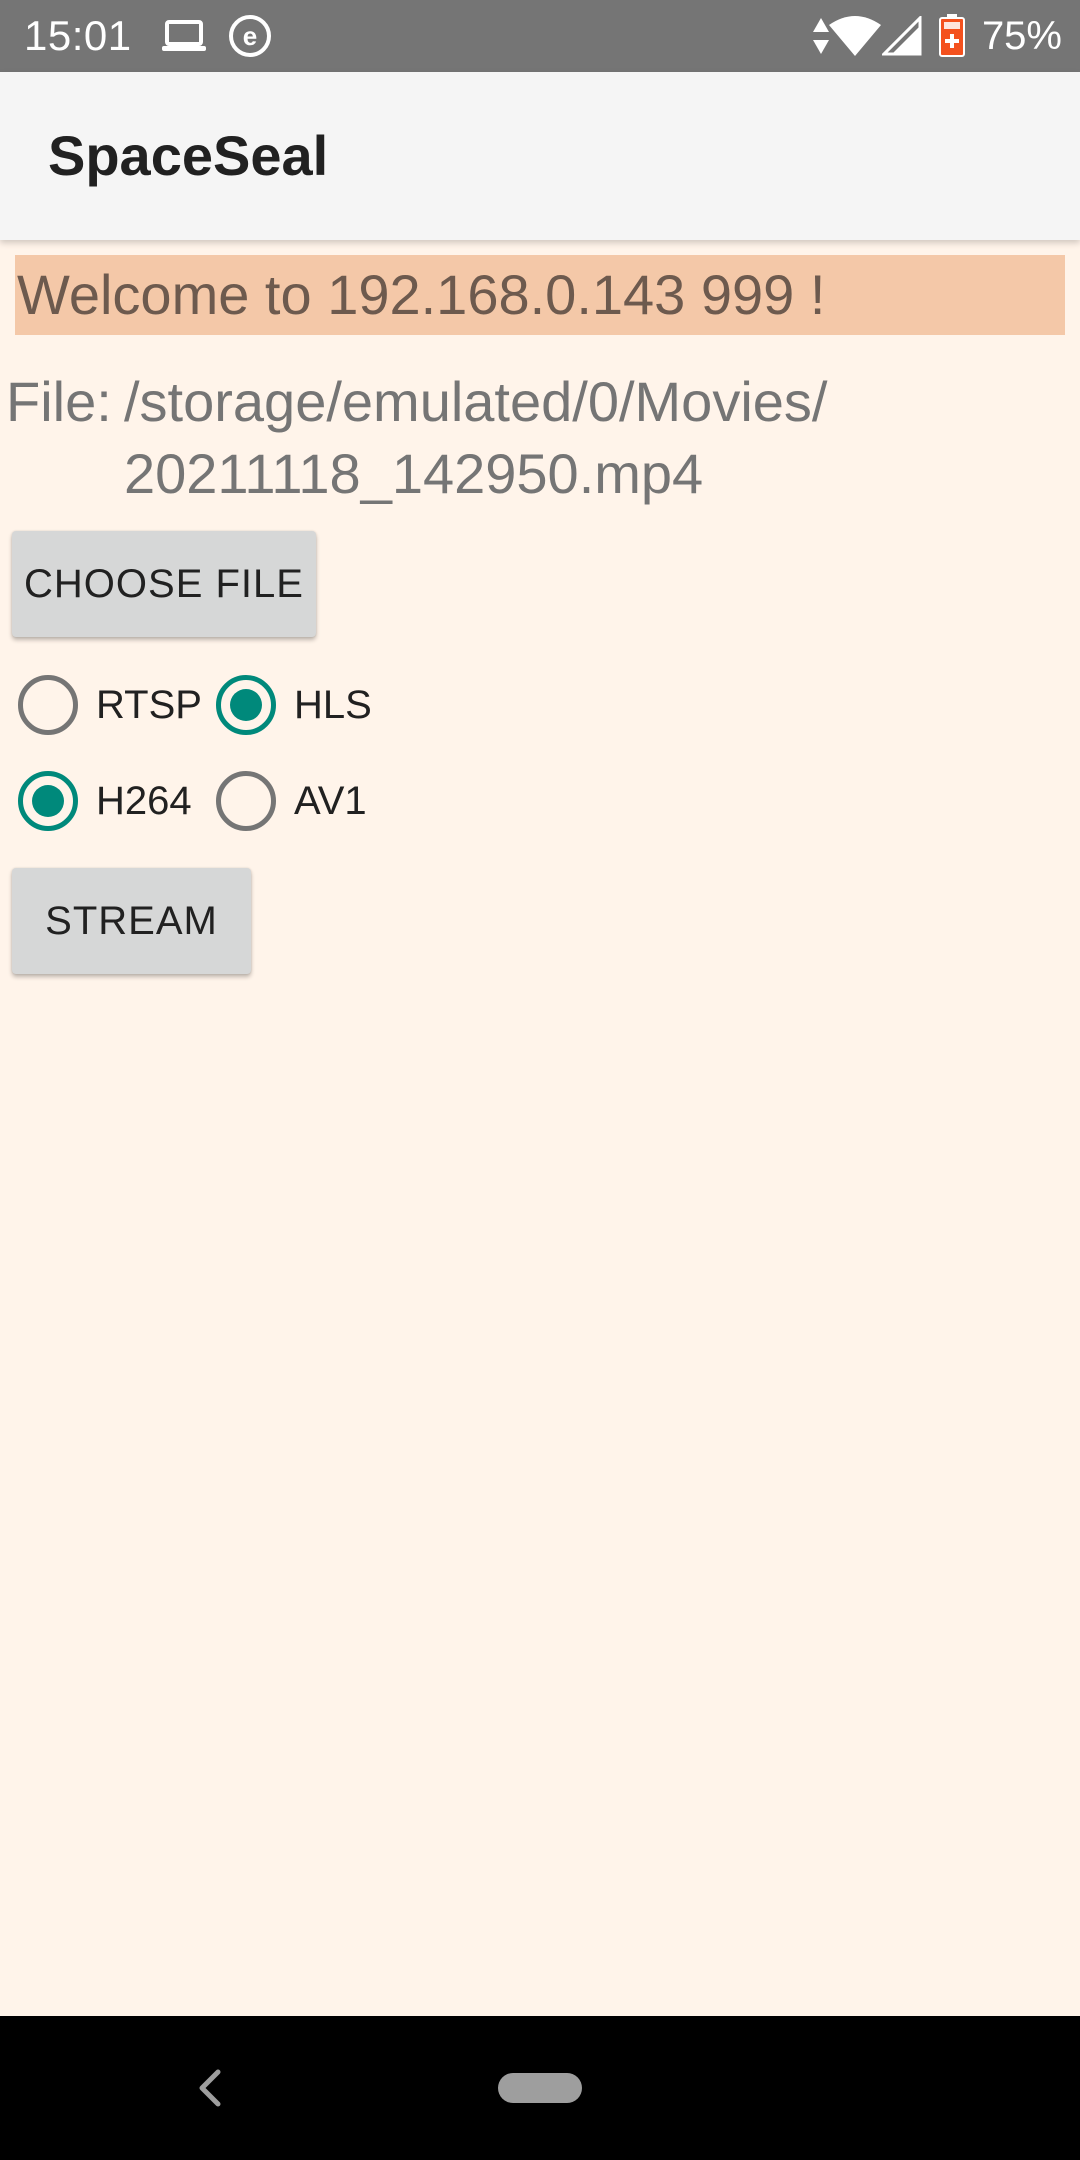 The image size is (1080, 2160). I want to click on file-label: File:, so click(59, 401).